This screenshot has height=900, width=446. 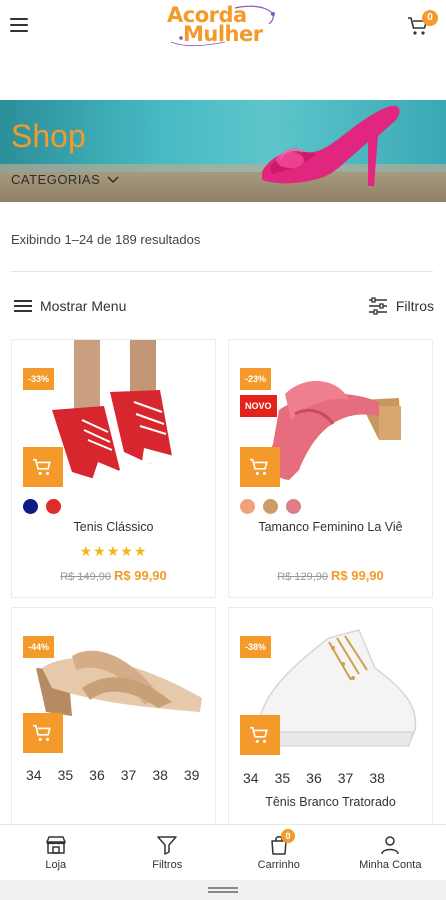 What do you see at coordinates (377, 306) in the screenshot?
I see `sliders-icon` at bounding box center [377, 306].